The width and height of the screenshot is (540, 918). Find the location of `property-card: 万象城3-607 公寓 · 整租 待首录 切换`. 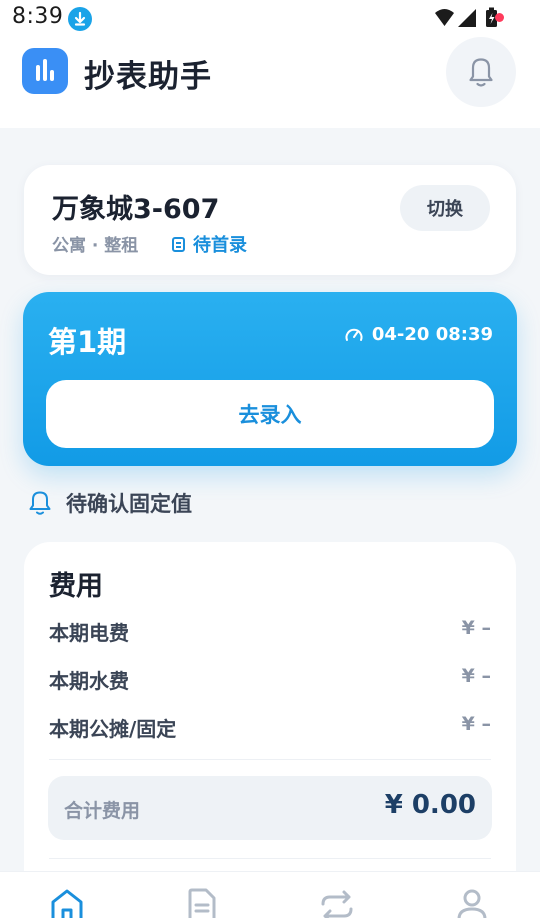

property-card: 万象城3-607 公寓 · 整租 待首录 切换 is located at coordinates (270, 220).